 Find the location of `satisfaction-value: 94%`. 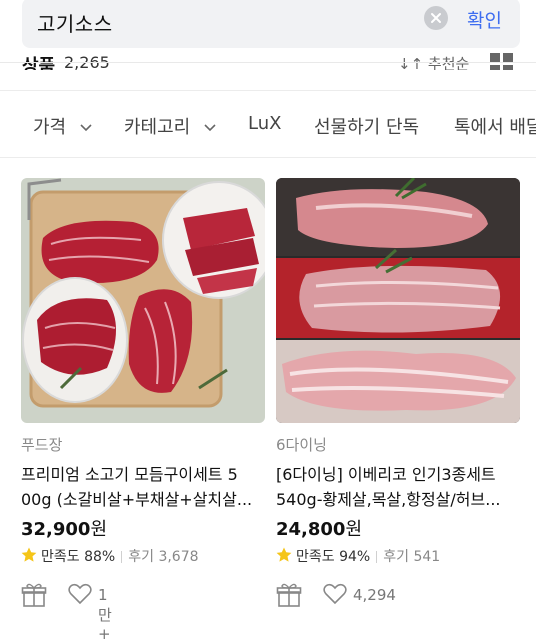

satisfaction-value: 94% is located at coordinates (355, 557).